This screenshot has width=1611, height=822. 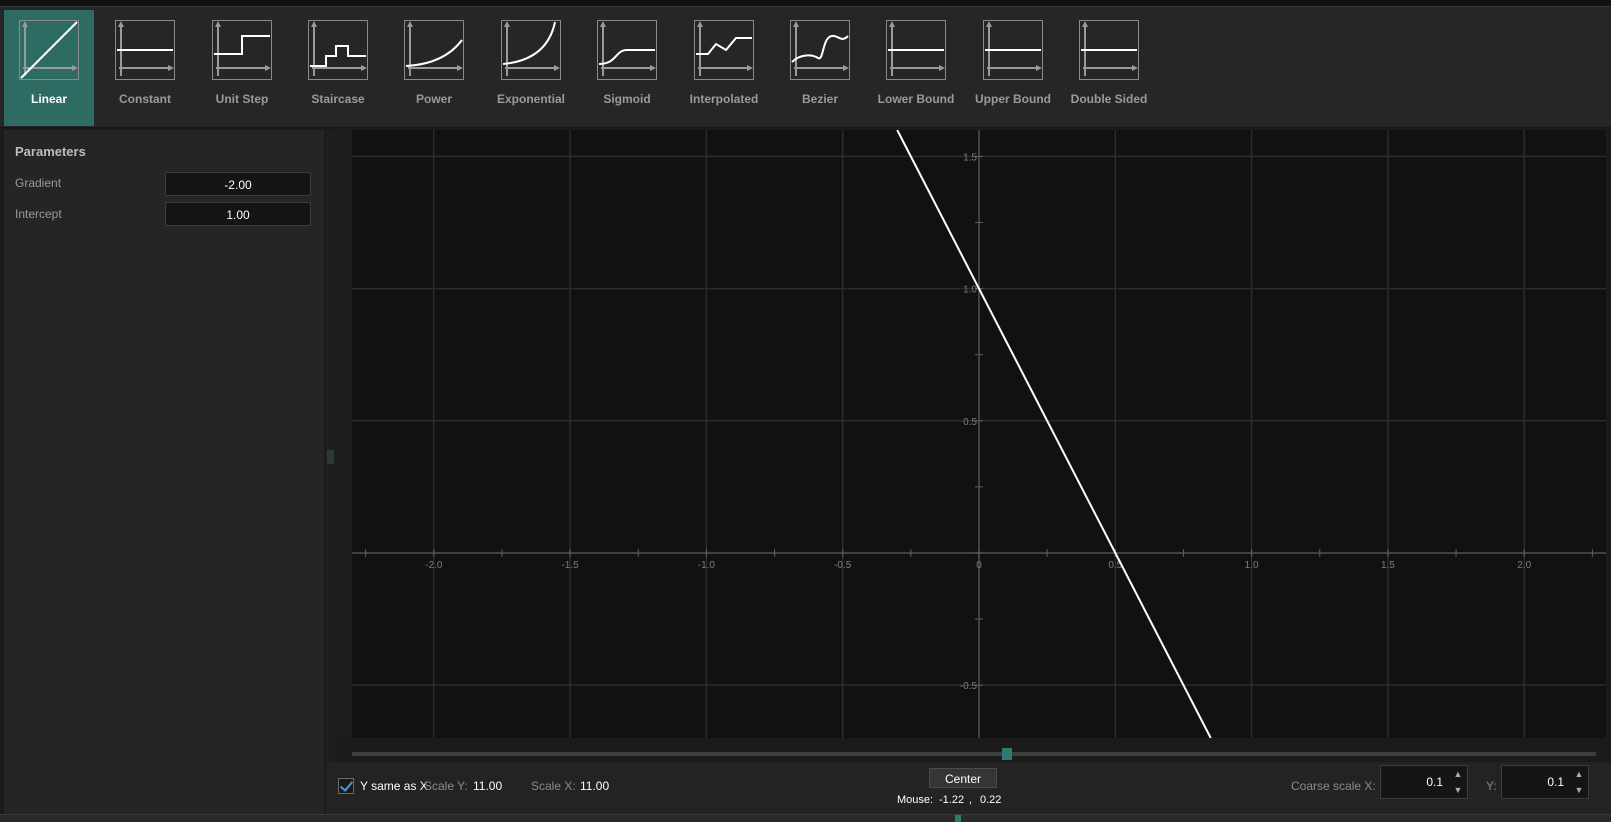 I want to click on tool-sigmoid: Sigmoid, so click(x=627, y=68).